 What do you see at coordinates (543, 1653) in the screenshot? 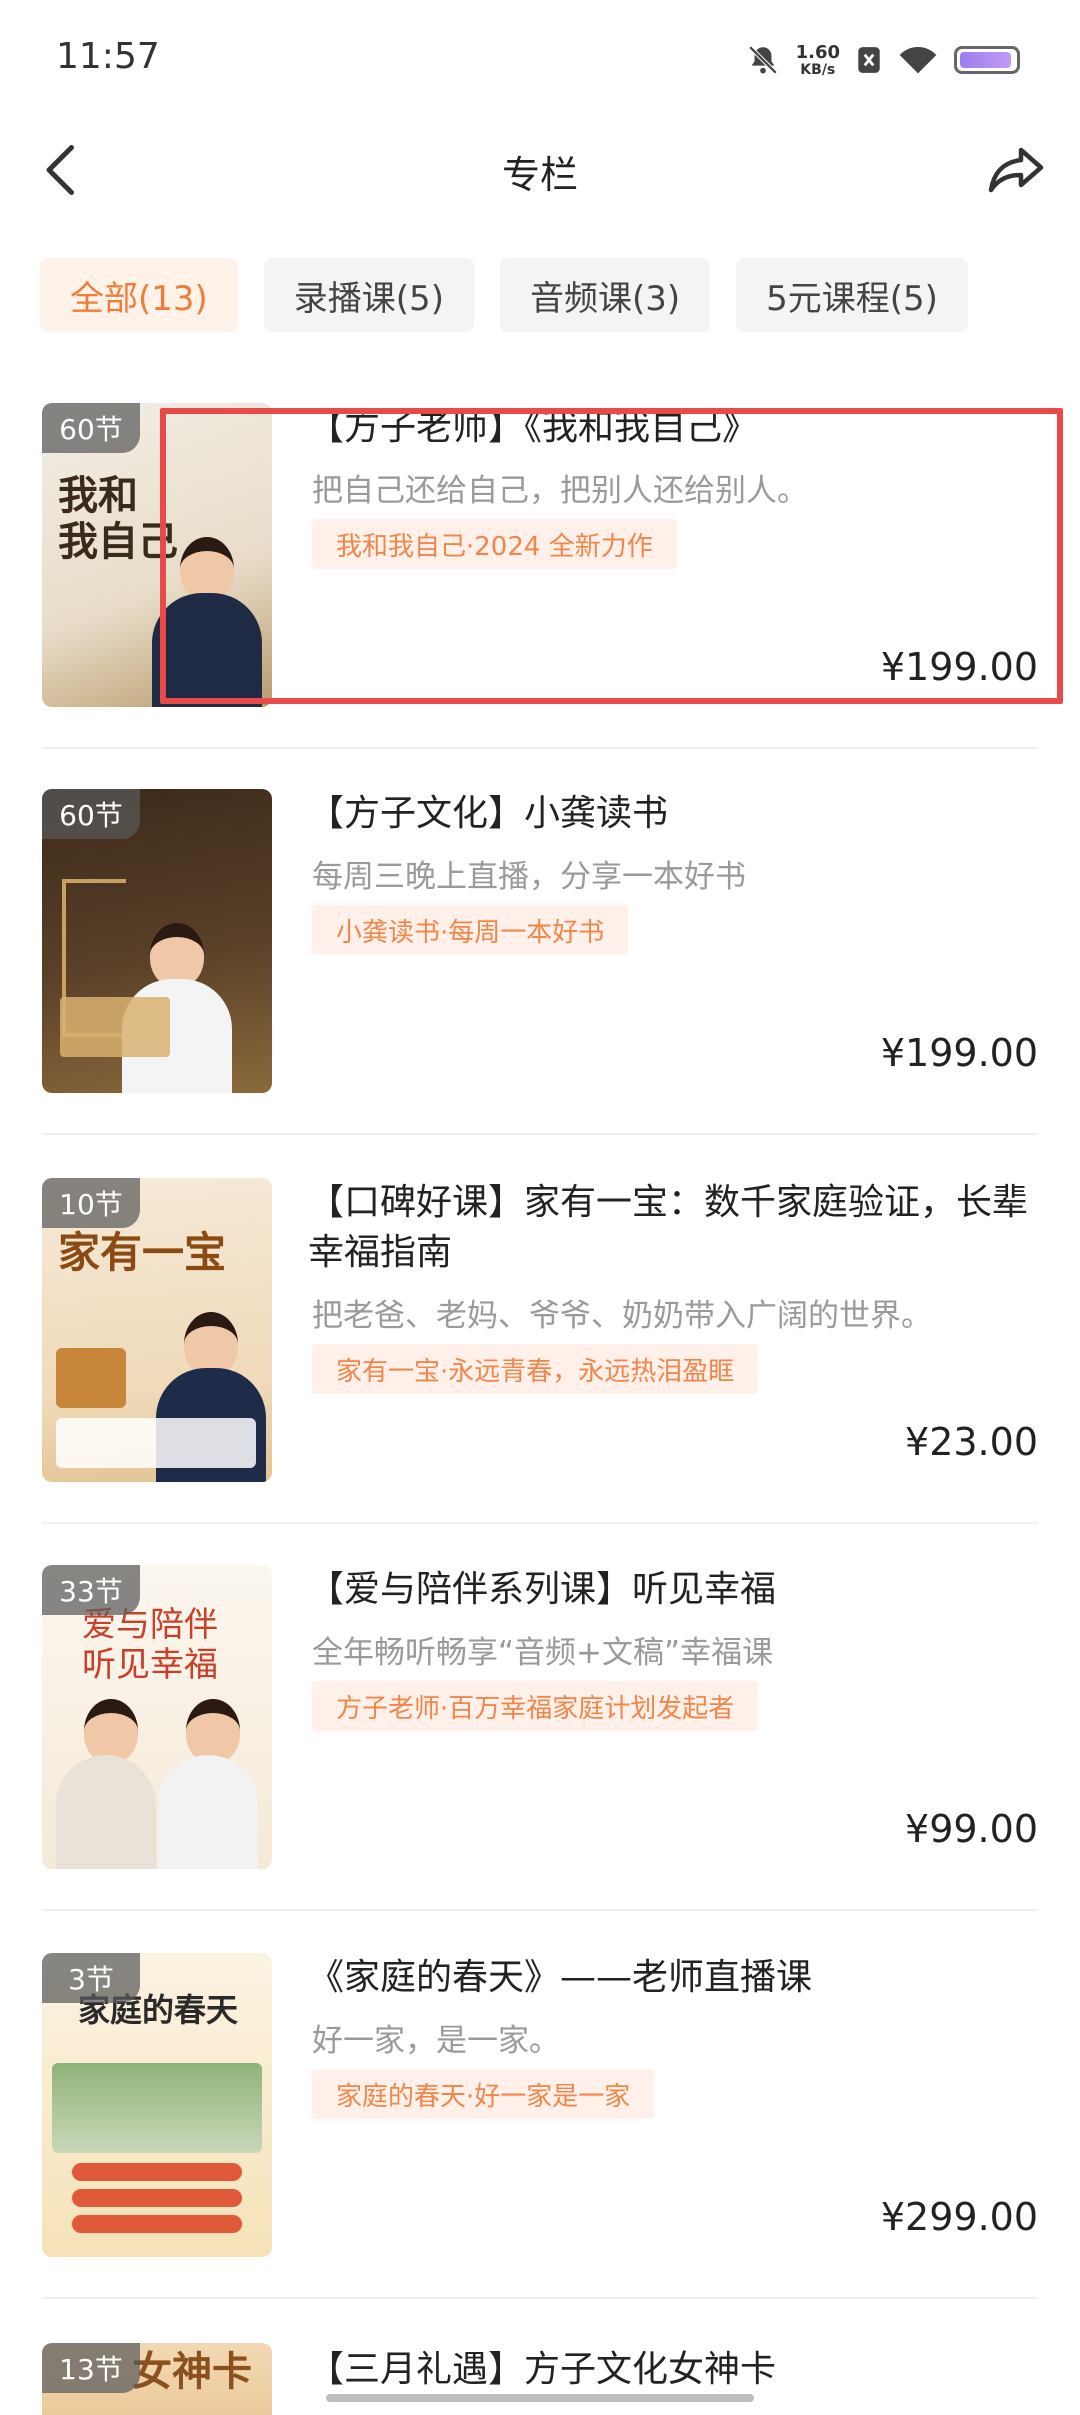
I see `course-subtitle: 全年畅听畅享“音频+文稿”幸福课` at bounding box center [543, 1653].